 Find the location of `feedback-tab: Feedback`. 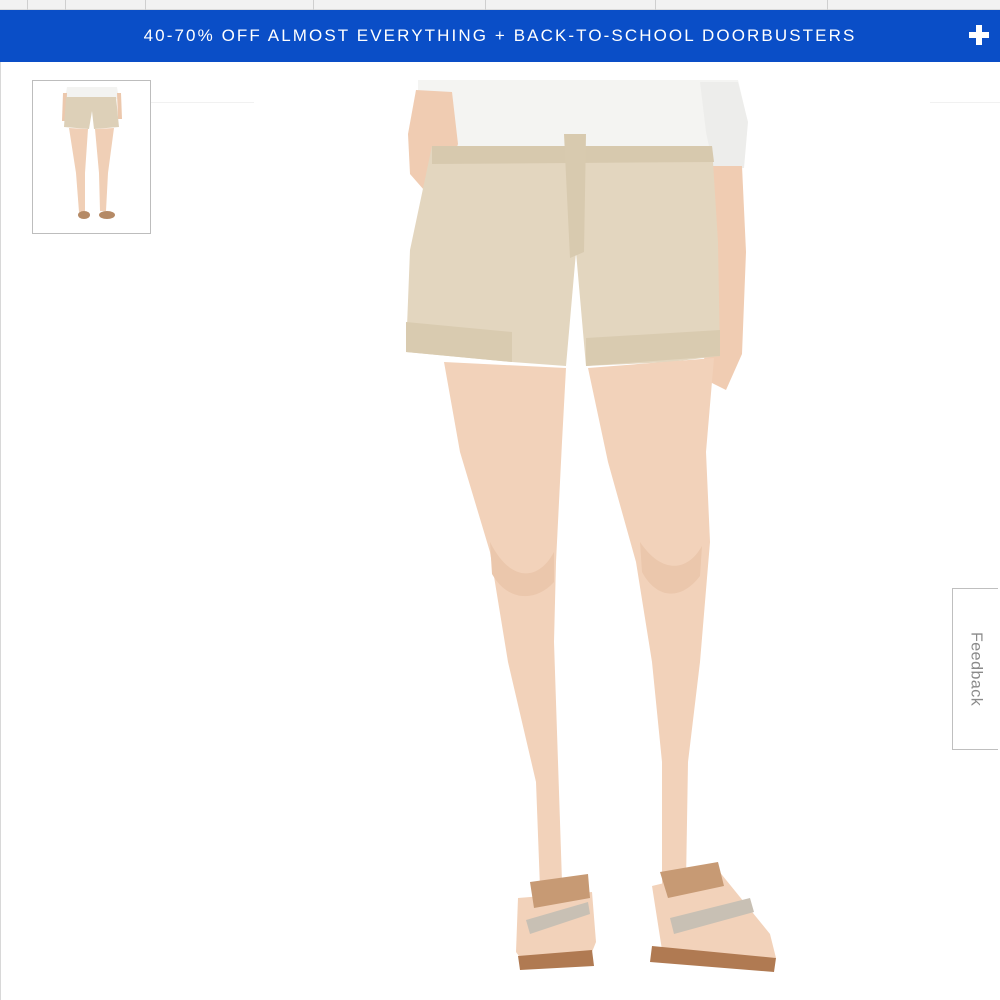

feedback-tab: Feedback is located at coordinates (975, 669).